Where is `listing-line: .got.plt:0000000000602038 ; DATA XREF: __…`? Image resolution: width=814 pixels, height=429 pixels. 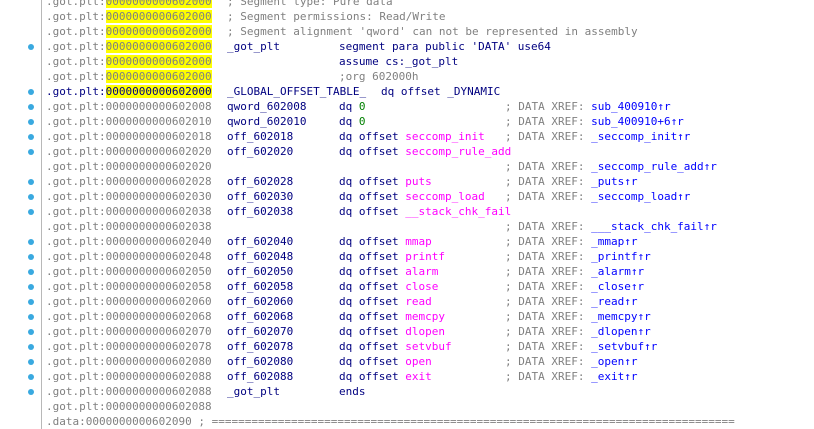 listing-line: .got.plt:0000000000602038 ; DATA XREF: __… is located at coordinates (430, 226).